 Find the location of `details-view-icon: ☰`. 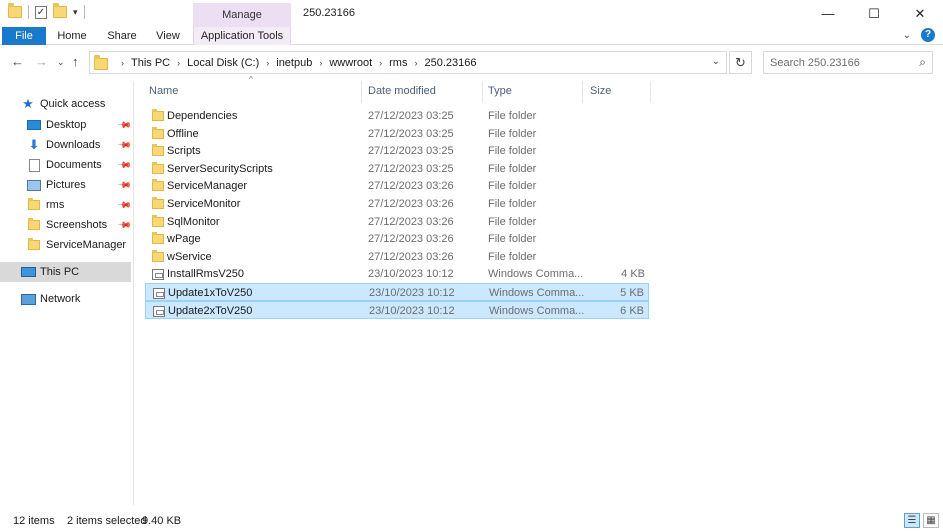

details-view-icon: ☰ is located at coordinates (912, 520).